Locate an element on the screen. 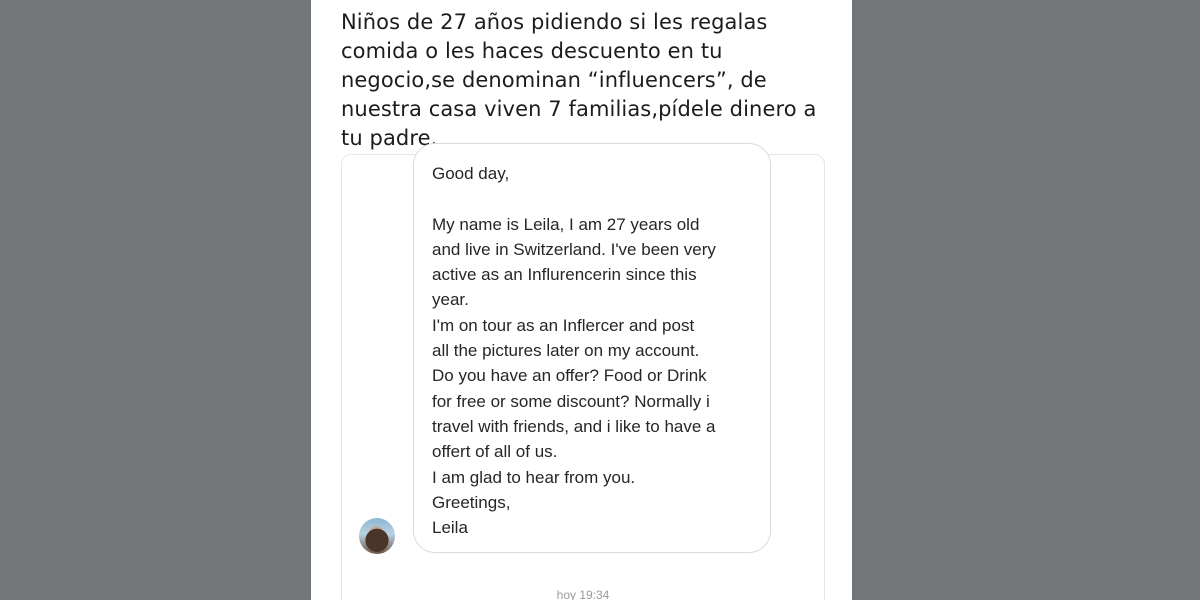  message-line: all the pictures later on my account. is located at coordinates (566, 351).